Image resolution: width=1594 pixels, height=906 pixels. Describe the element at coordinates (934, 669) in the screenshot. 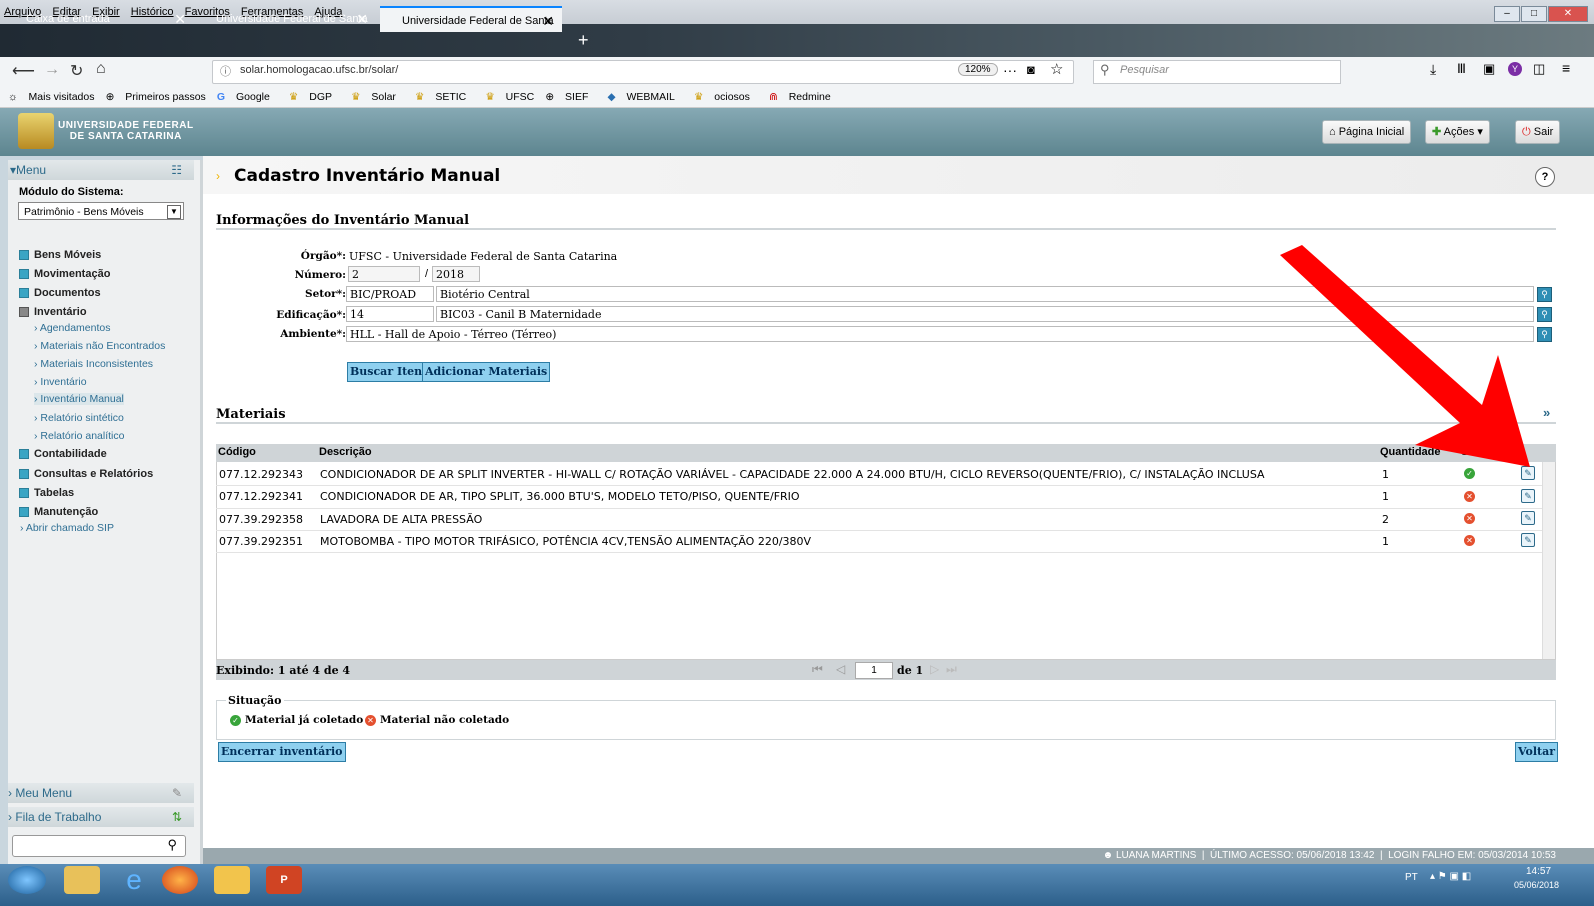

I see `next-page-icon: ▷` at that location.